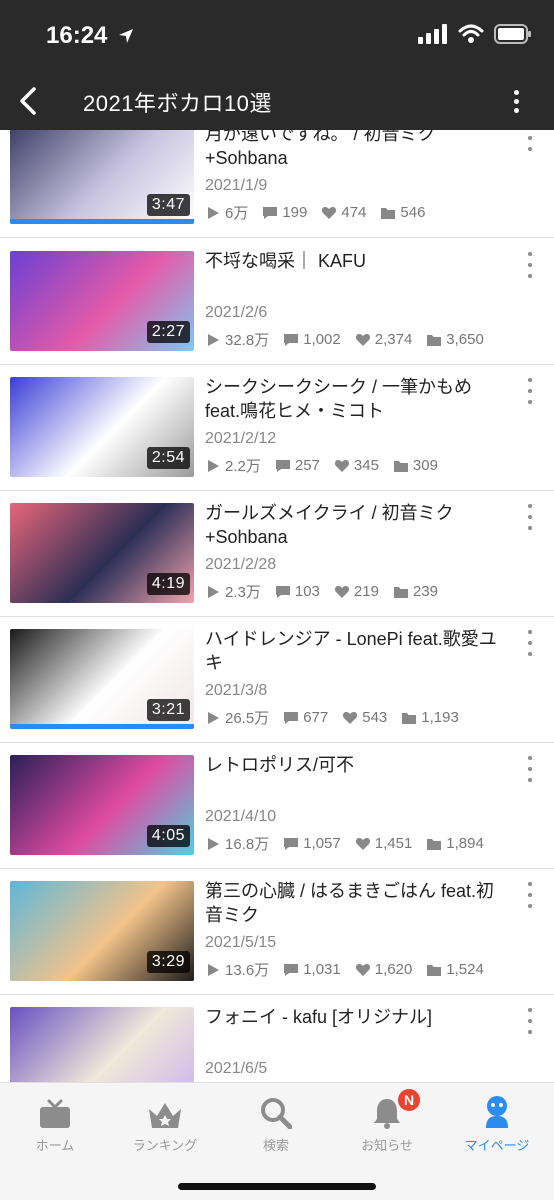 The height and width of the screenshot is (1200, 554). I want to click on header-more-button, so click(516, 101).